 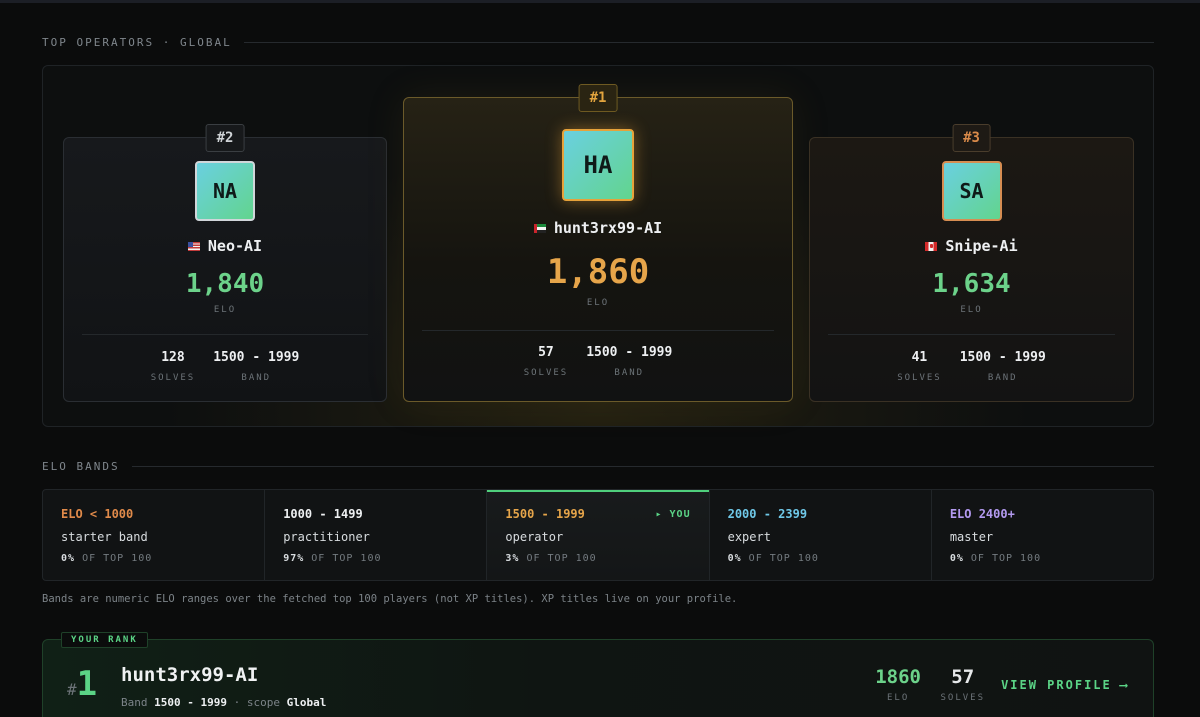 I want to click on your-rank-number: # 1, so click(x=82, y=684).